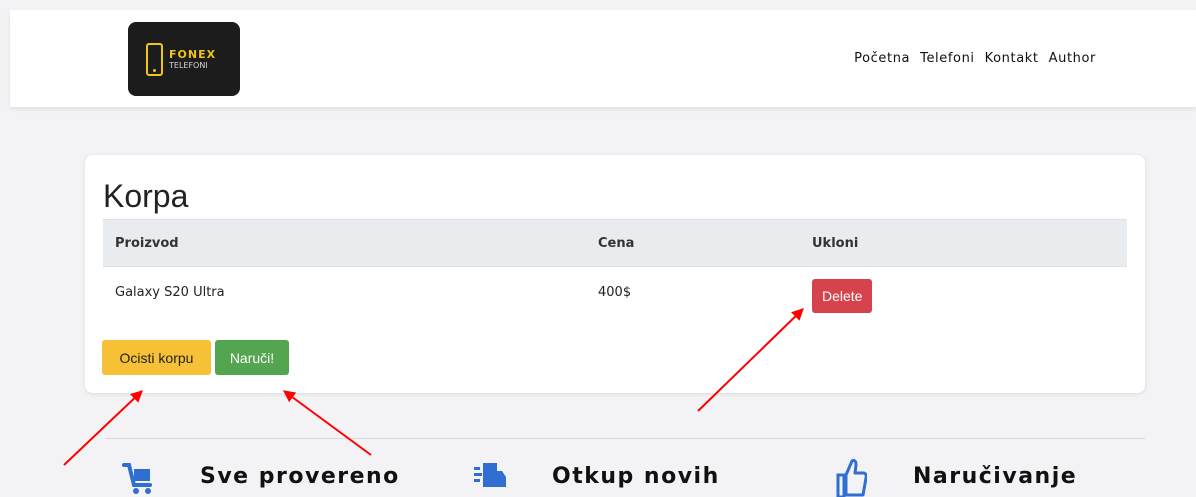  I want to click on table-row: Galaxy S20 Ultra 400$ Delete, so click(615, 292).